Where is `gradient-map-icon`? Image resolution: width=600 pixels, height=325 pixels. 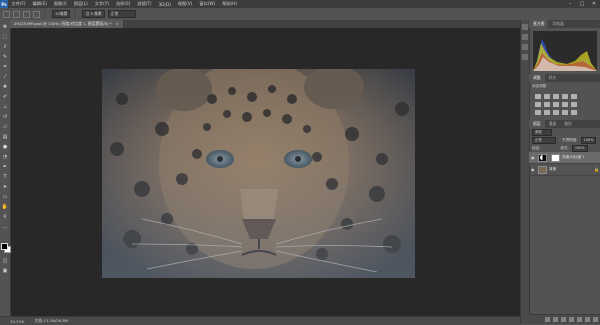
gradient-map-icon is located at coordinates (565, 112).